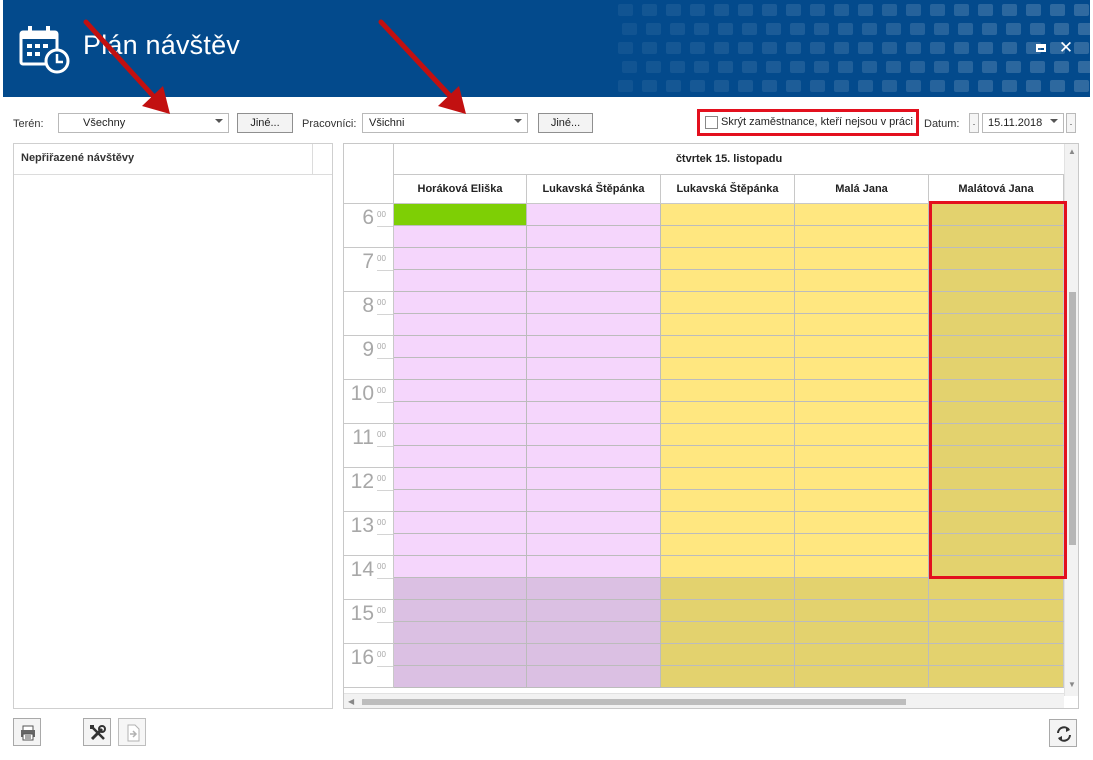 The width and height of the screenshot is (1093, 760). Describe the element at coordinates (1072, 684) in the screenshot. I see `scroll-down-icon: ▼` at that location.